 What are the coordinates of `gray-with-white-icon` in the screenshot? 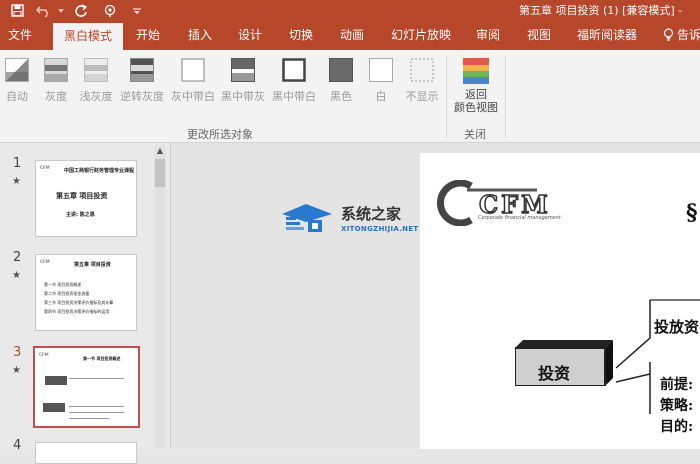 It's located at (193, 70).